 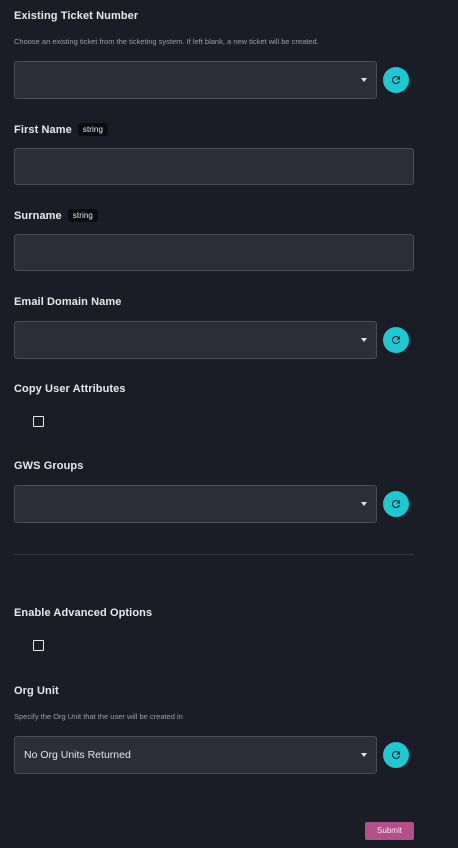 I want to click on email-domain-refresh-button, so click(x=396, y=340).